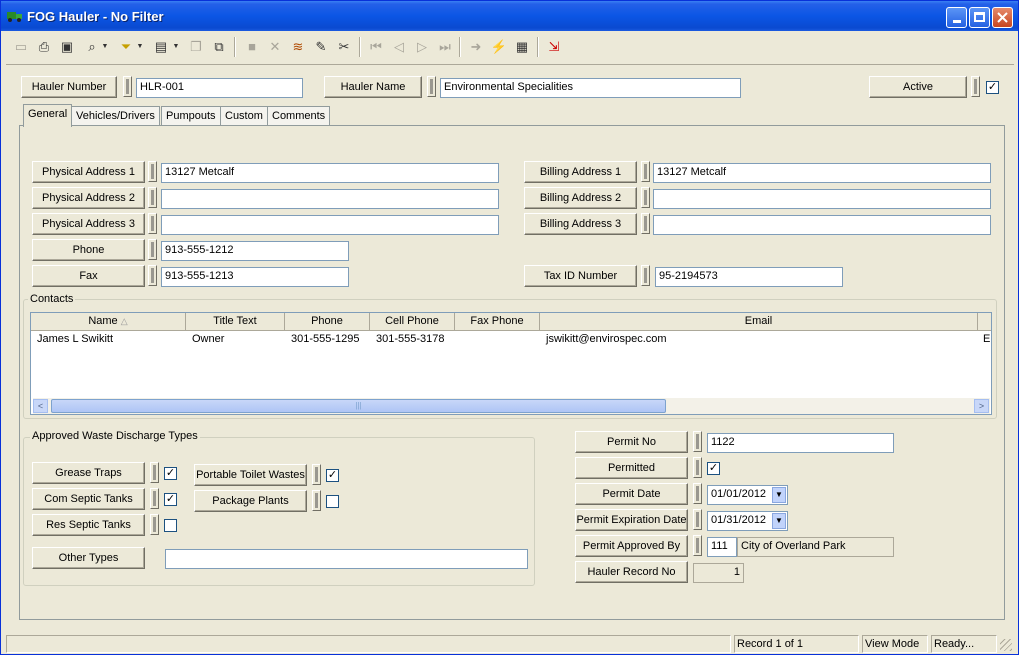 The width and height of the screenshot is (1019, 655). I want to click on billing-address-2-label: Billing Address 2, so click(580, 198).